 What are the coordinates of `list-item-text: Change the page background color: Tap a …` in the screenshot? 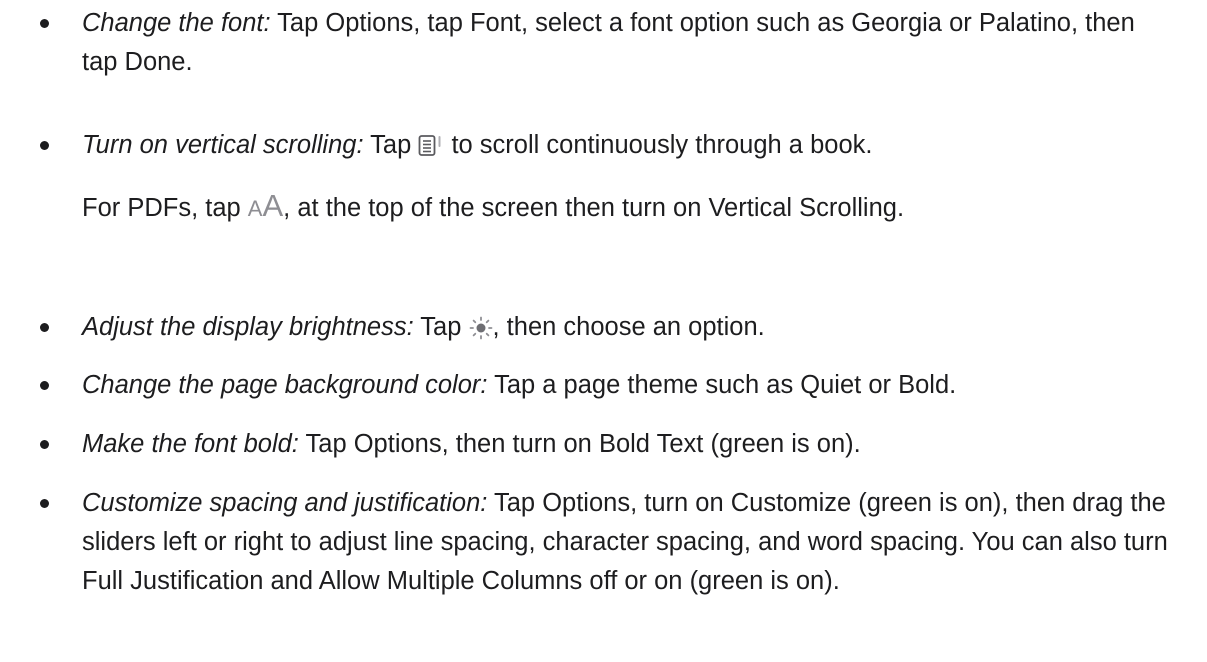 It's located at (625, 385).